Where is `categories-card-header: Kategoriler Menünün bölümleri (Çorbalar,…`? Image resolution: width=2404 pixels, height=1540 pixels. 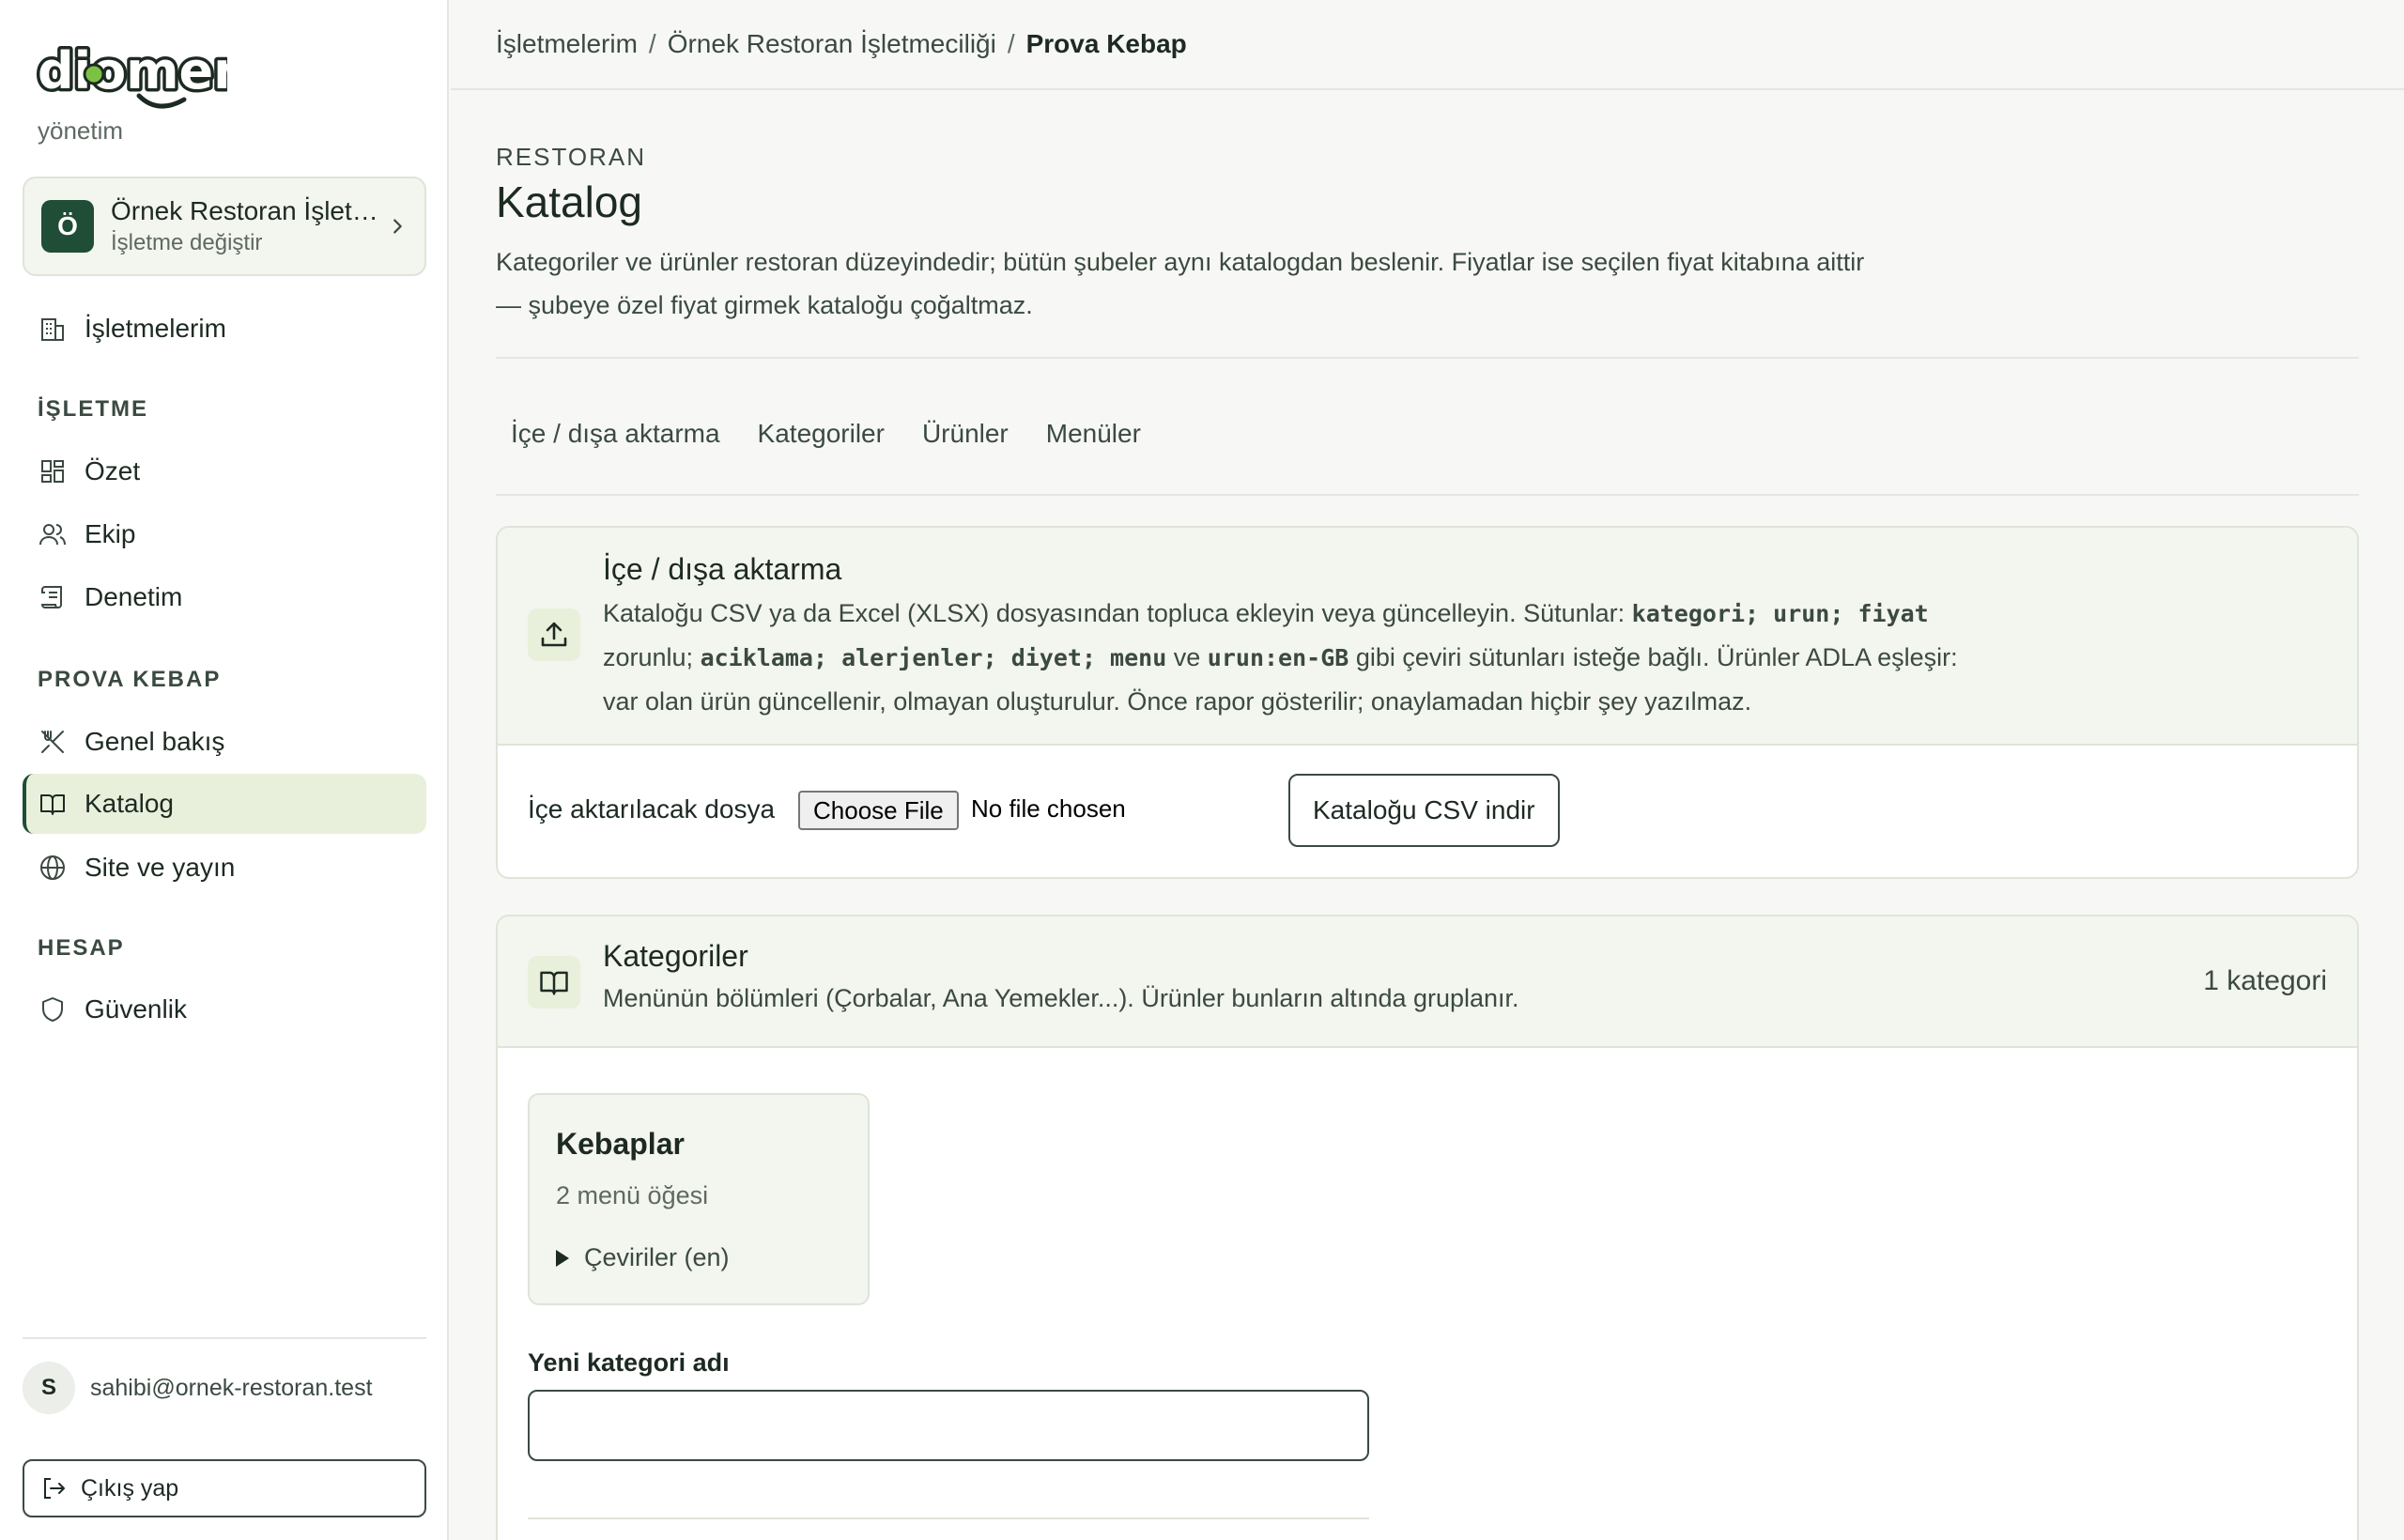 categories-card-header: Kategoriler Menünün bölümleri (Çorbalar,… is located at coordinates (1427, 982).